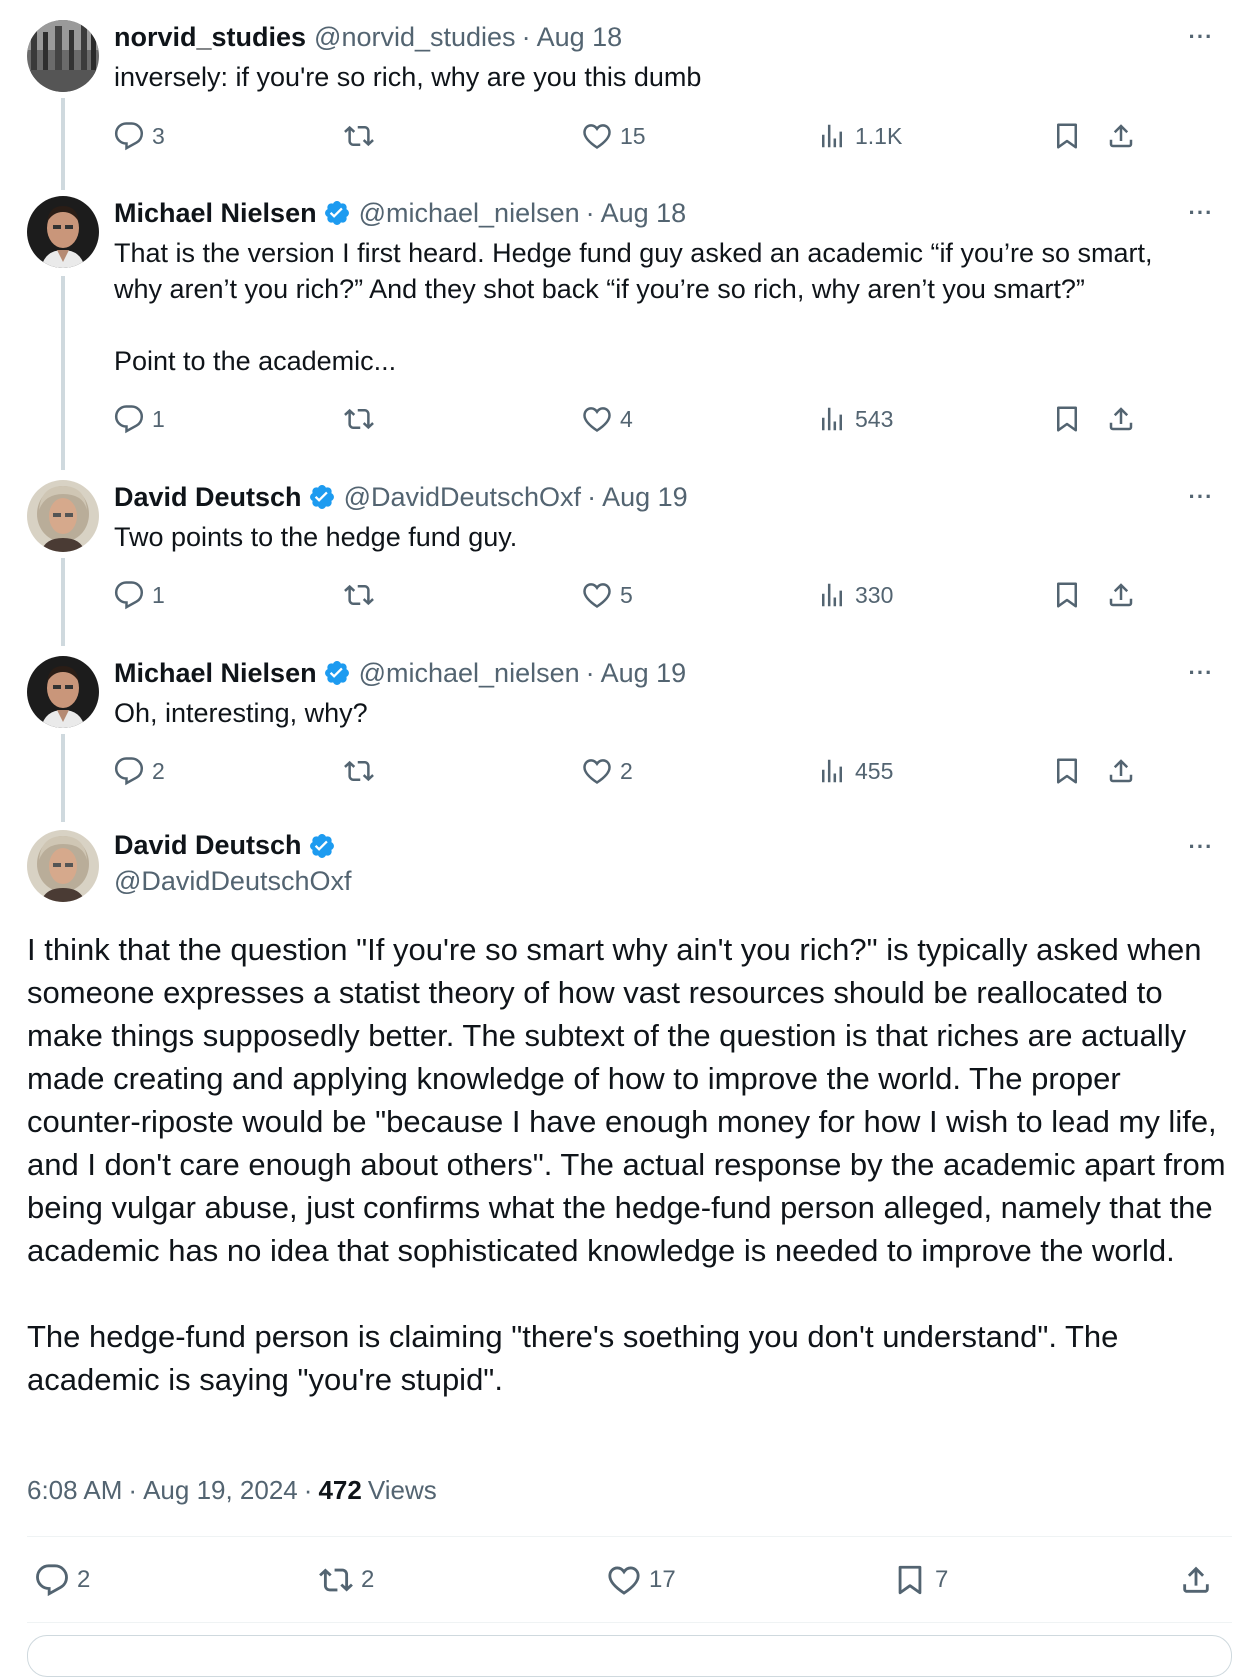 The width and height of the screenshot is (1260, 1677). Describe the element at coordinates (220, 1490) in the screenshot. I see `tweet-date: Aug 19, 2024` at that location.